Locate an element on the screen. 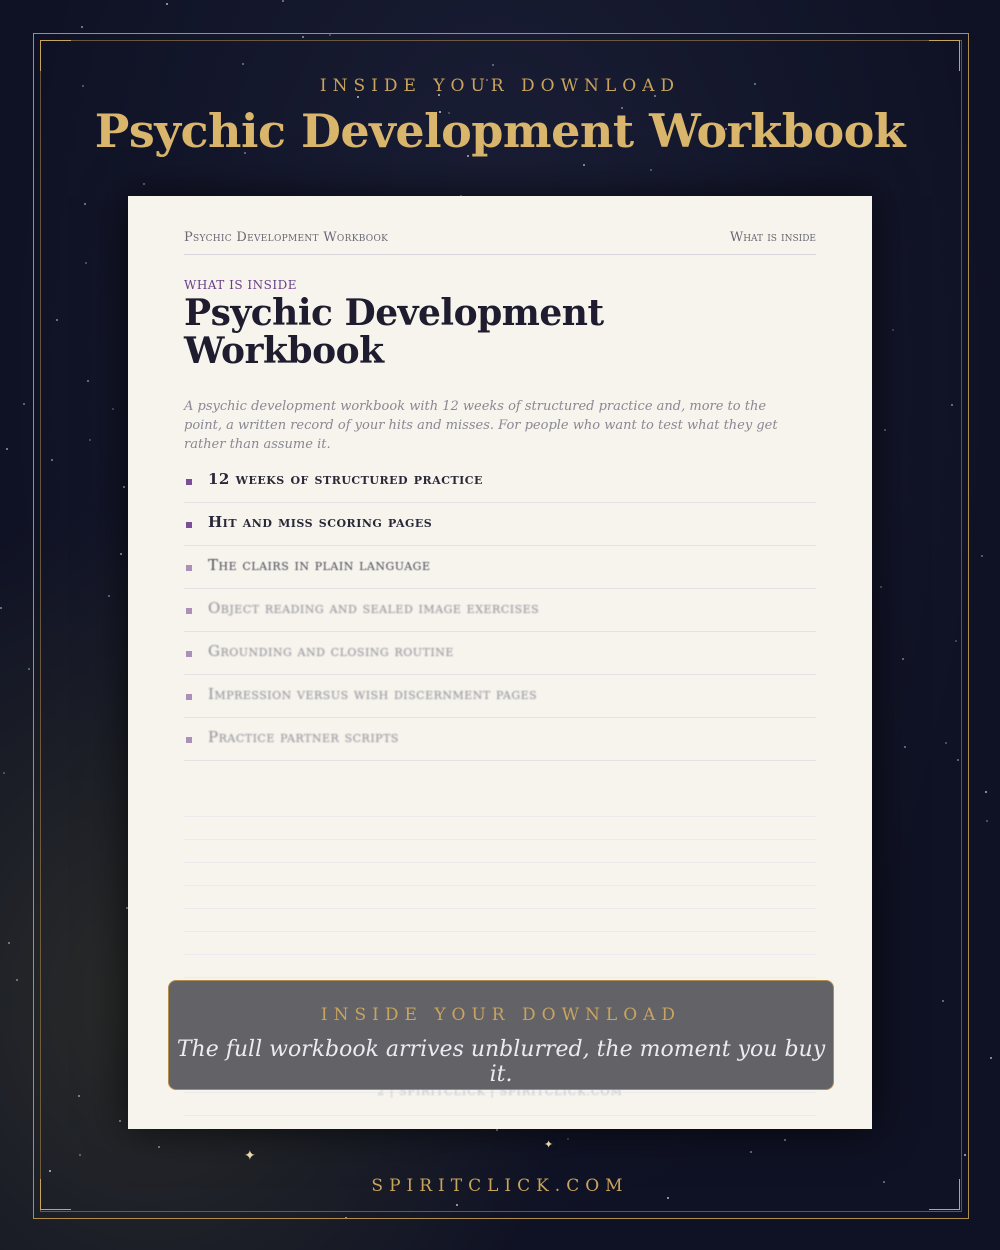 Image resolution: width=1000 pixels, height=1250 pixels. list-item-label: 12 weeks of structured practice is located at coordinates (345, 479).